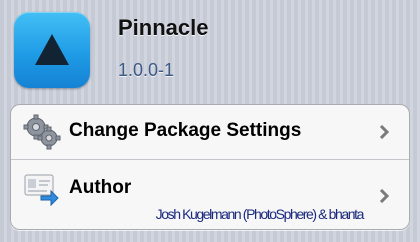 The image size is (420, 242). Describe the element at coordinates (146, 70) in the screenshot. I see `package-version: 1.0.0-1` at that location.